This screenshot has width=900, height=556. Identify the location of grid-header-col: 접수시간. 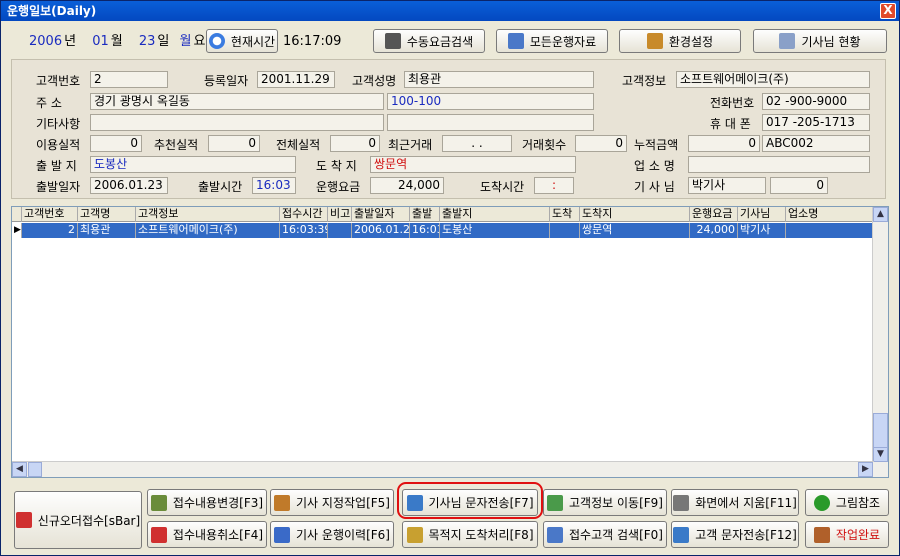
(304, 214).